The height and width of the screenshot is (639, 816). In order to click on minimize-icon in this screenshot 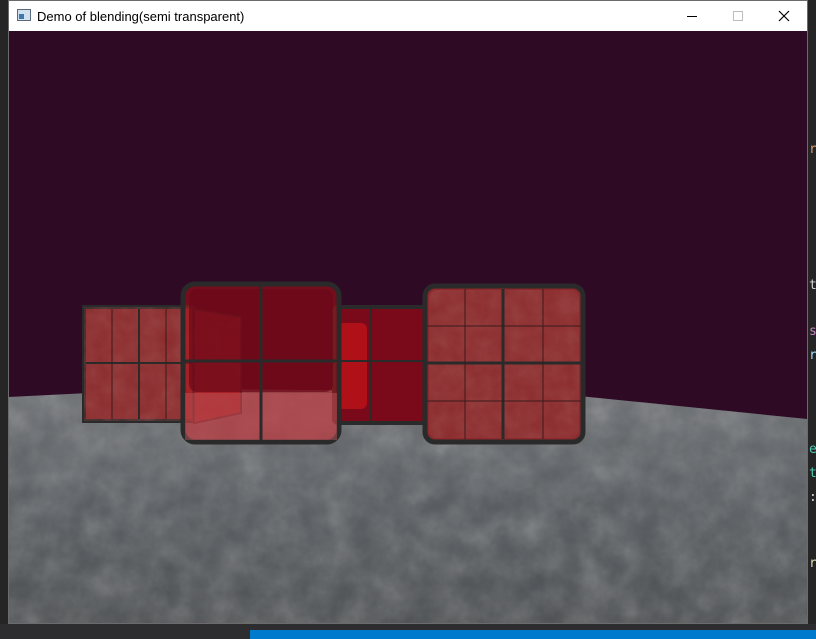, I will do `click(692, 16)`.